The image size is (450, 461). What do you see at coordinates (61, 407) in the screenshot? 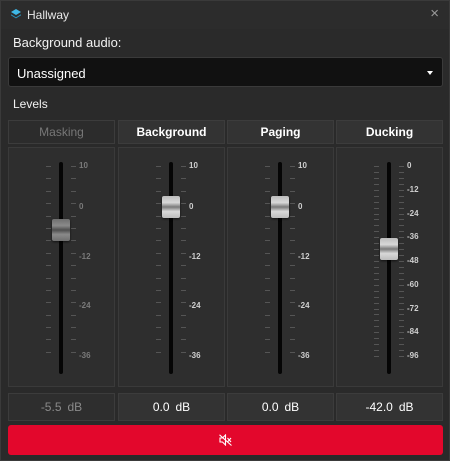
I see `level-readout: -5.5 dB` at bounding box center [61, 407].